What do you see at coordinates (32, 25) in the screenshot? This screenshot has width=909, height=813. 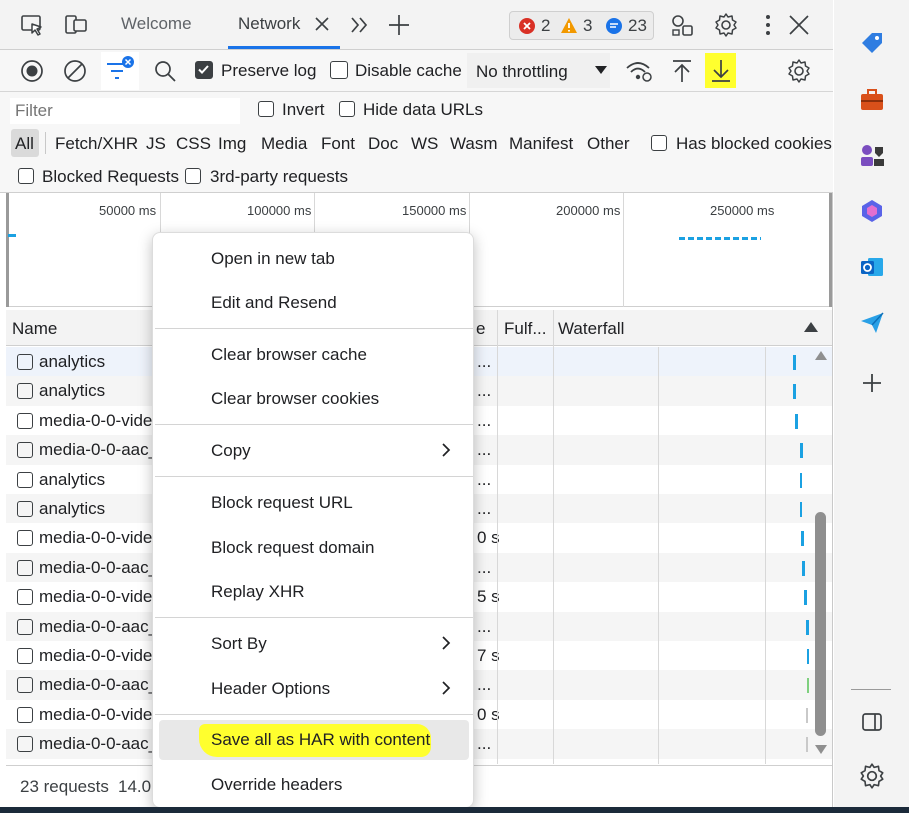 I see `inspect-element-icon` at bounding box center [32, 25].